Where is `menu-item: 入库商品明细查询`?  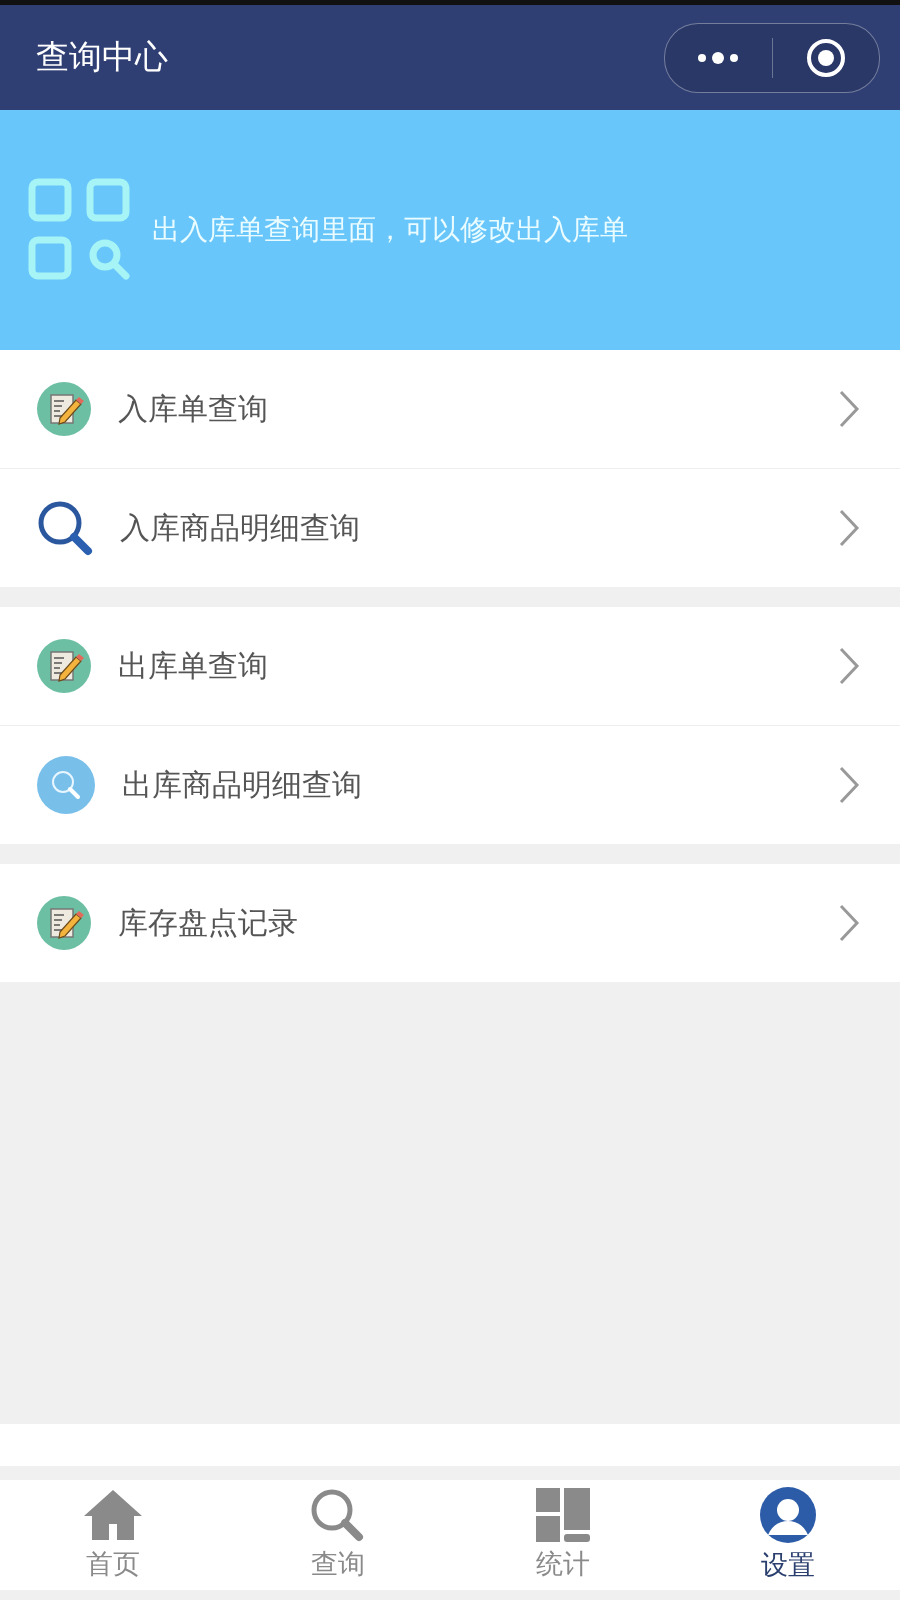 menu-item: 入库商品明细查询 is located at coordinates (450, 528).